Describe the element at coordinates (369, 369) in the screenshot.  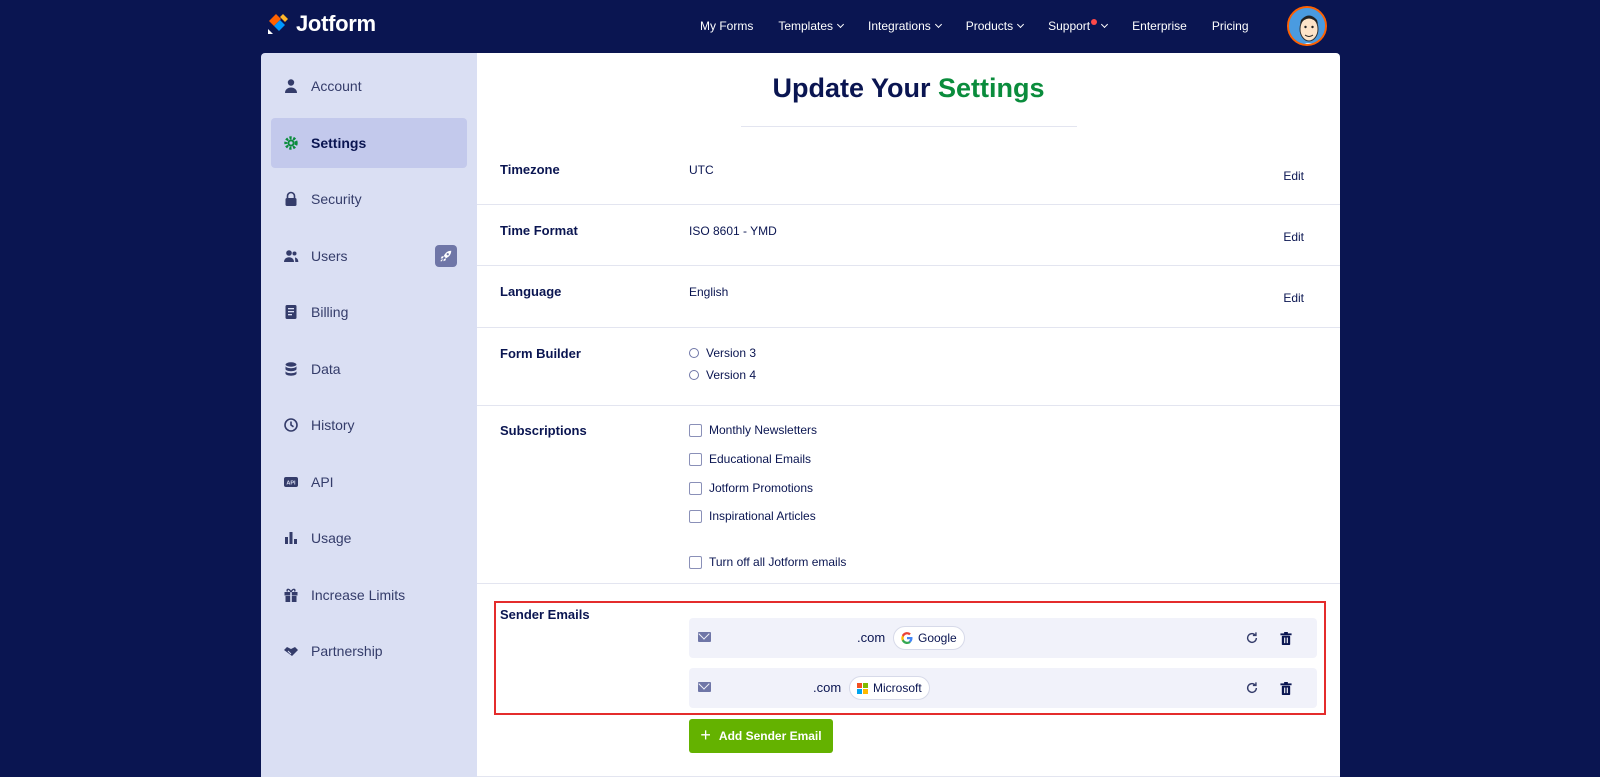
I see `sidebar-item-data: Data` at that location.